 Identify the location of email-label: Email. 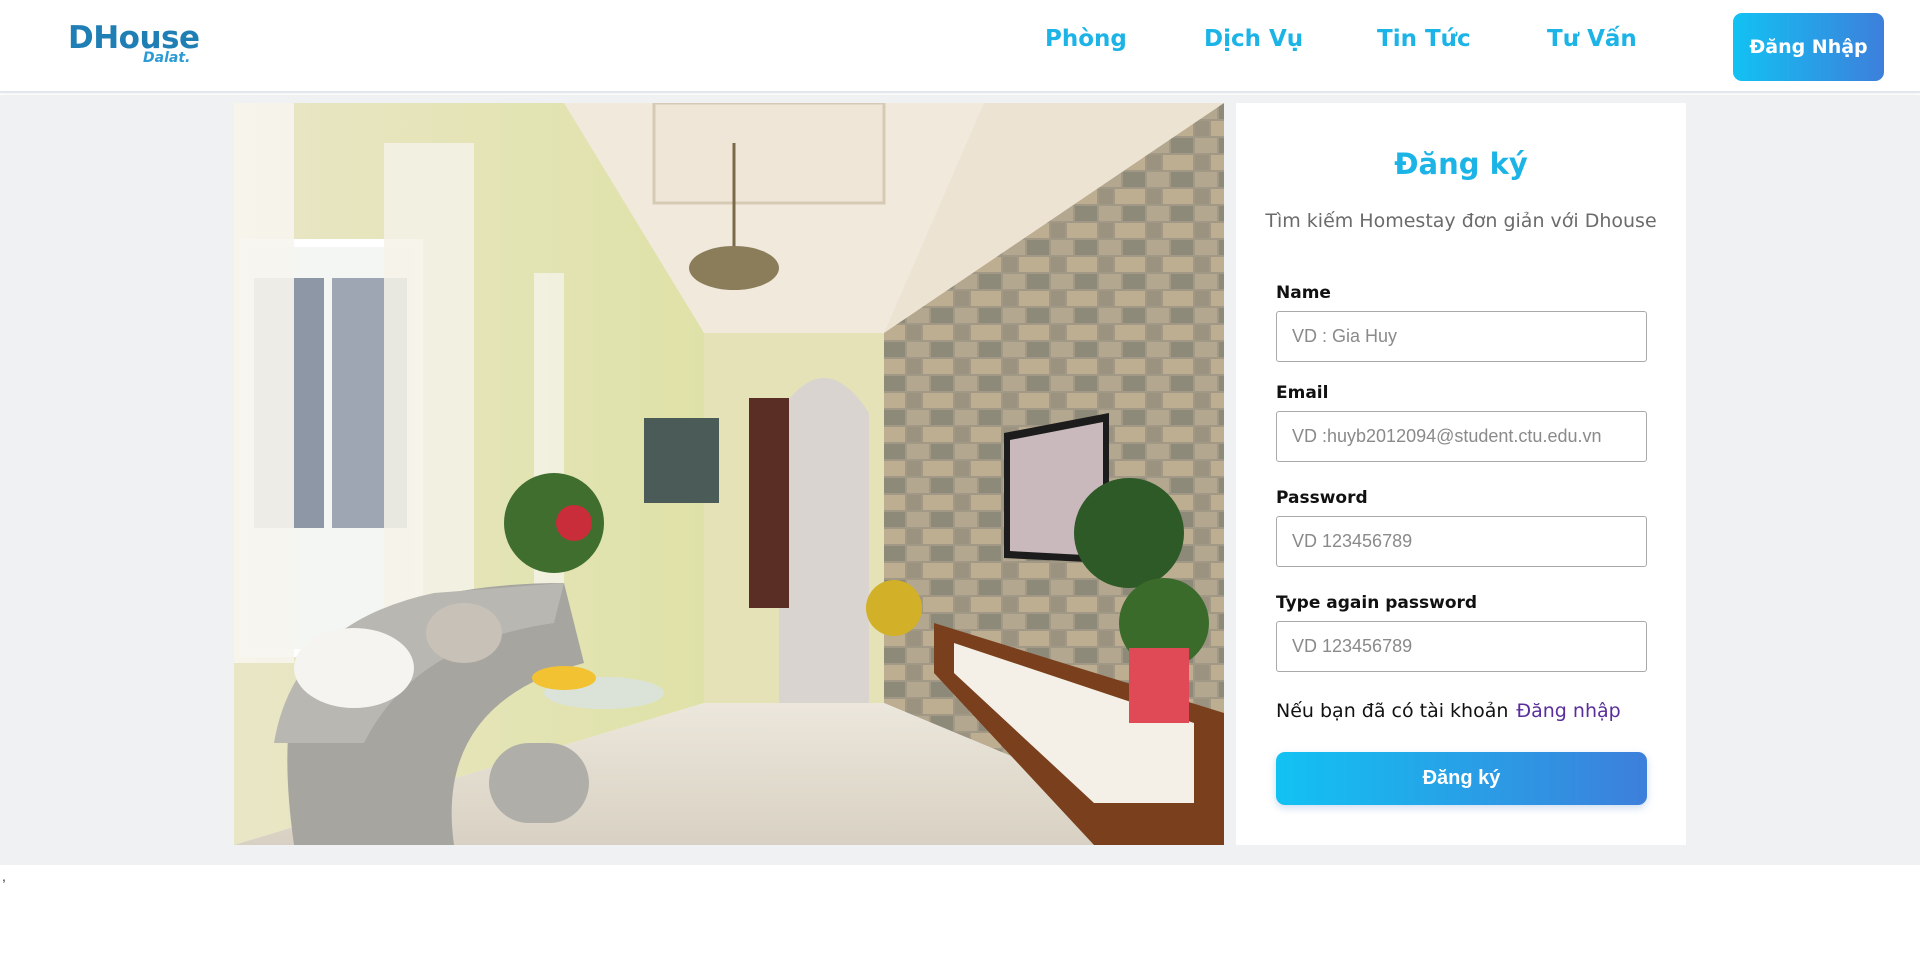
(1302, 393).